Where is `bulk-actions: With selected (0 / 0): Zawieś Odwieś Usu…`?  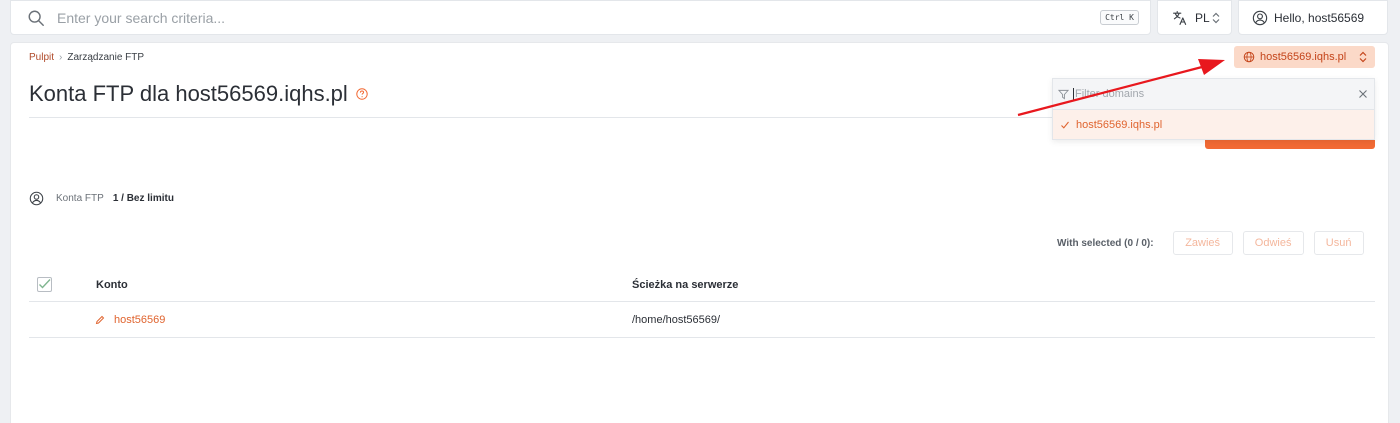
bulk-actions: With selected (0 / 0): Zawieś Odwieś Usu… is located at coordinates (1210, 243).